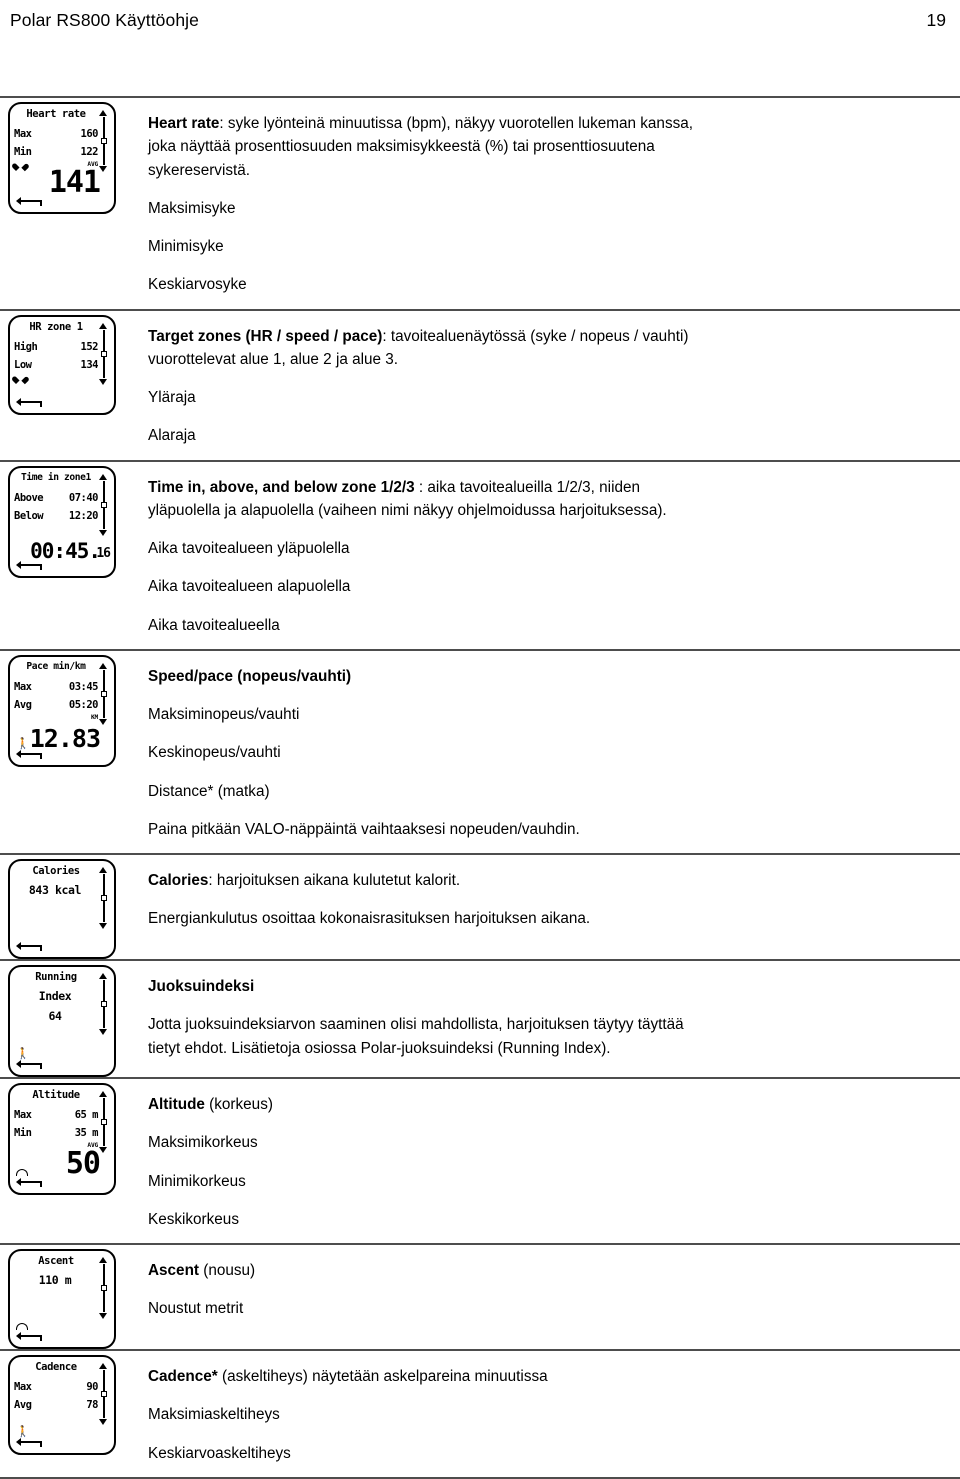  What do you see at coordinates (92, 1405) in the screenshot?
I see `lcd-row2-value: 78` at bounding box center [92, 1405].